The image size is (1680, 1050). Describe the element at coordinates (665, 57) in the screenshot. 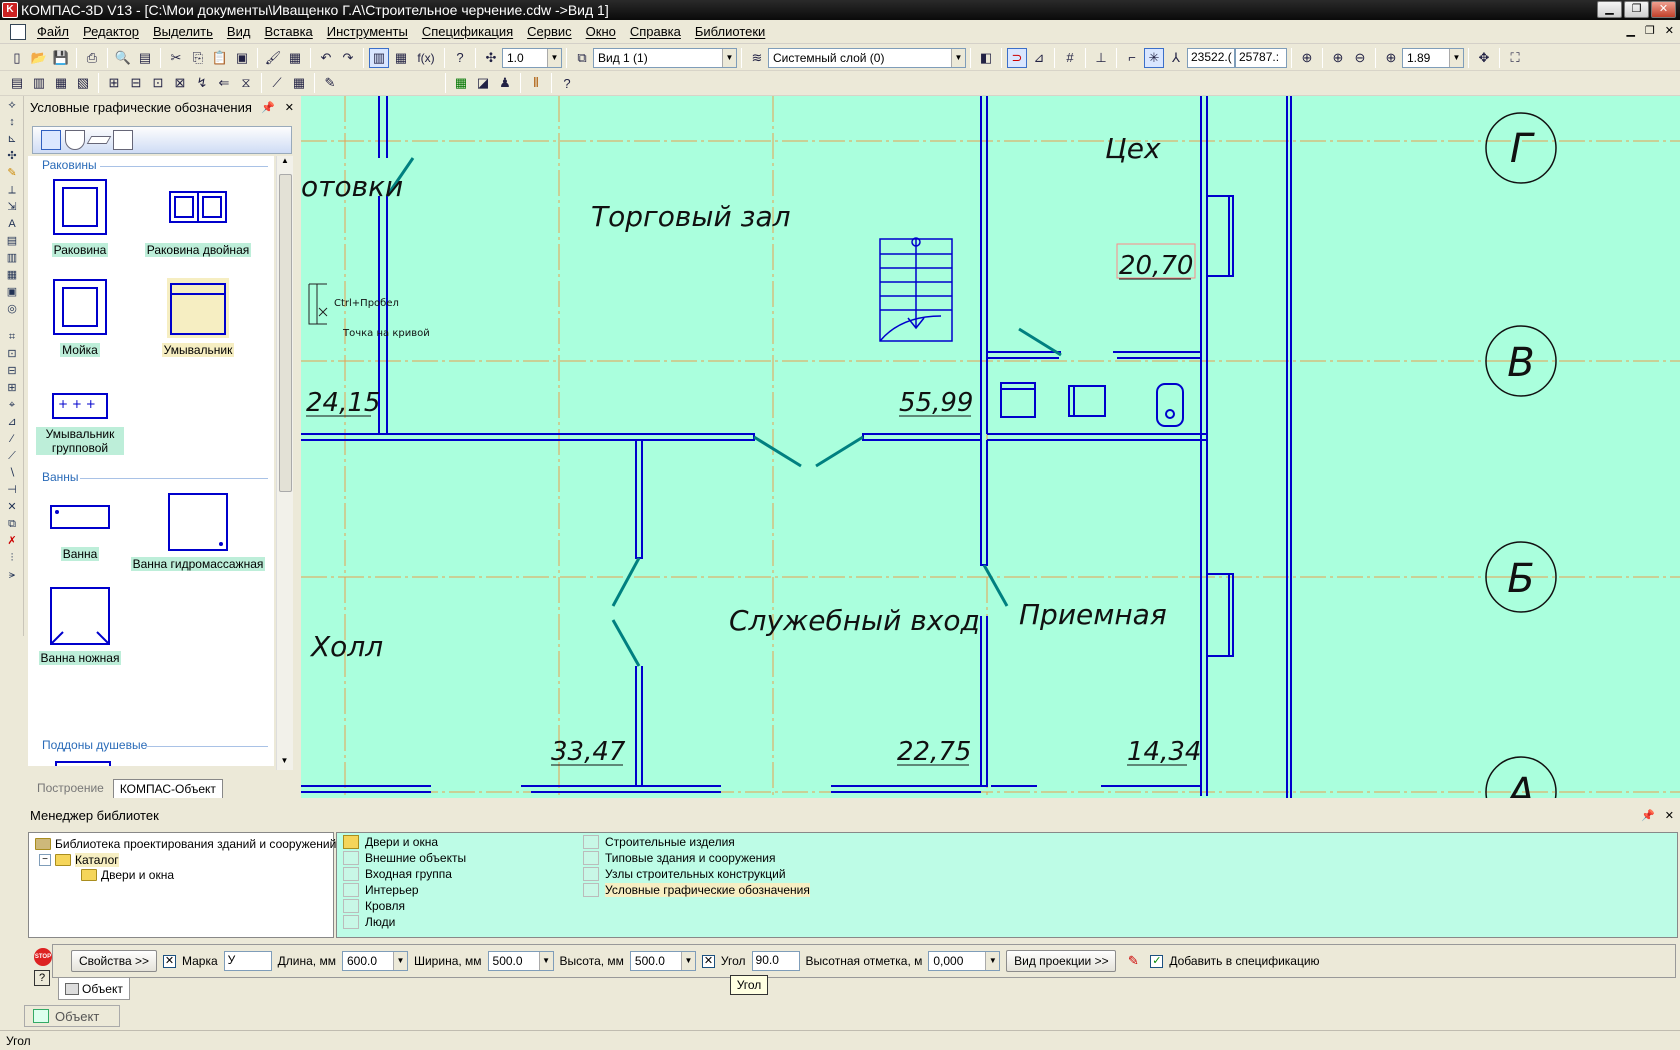

I see `view-combo: Вид 1 (1) ▼` at that location.